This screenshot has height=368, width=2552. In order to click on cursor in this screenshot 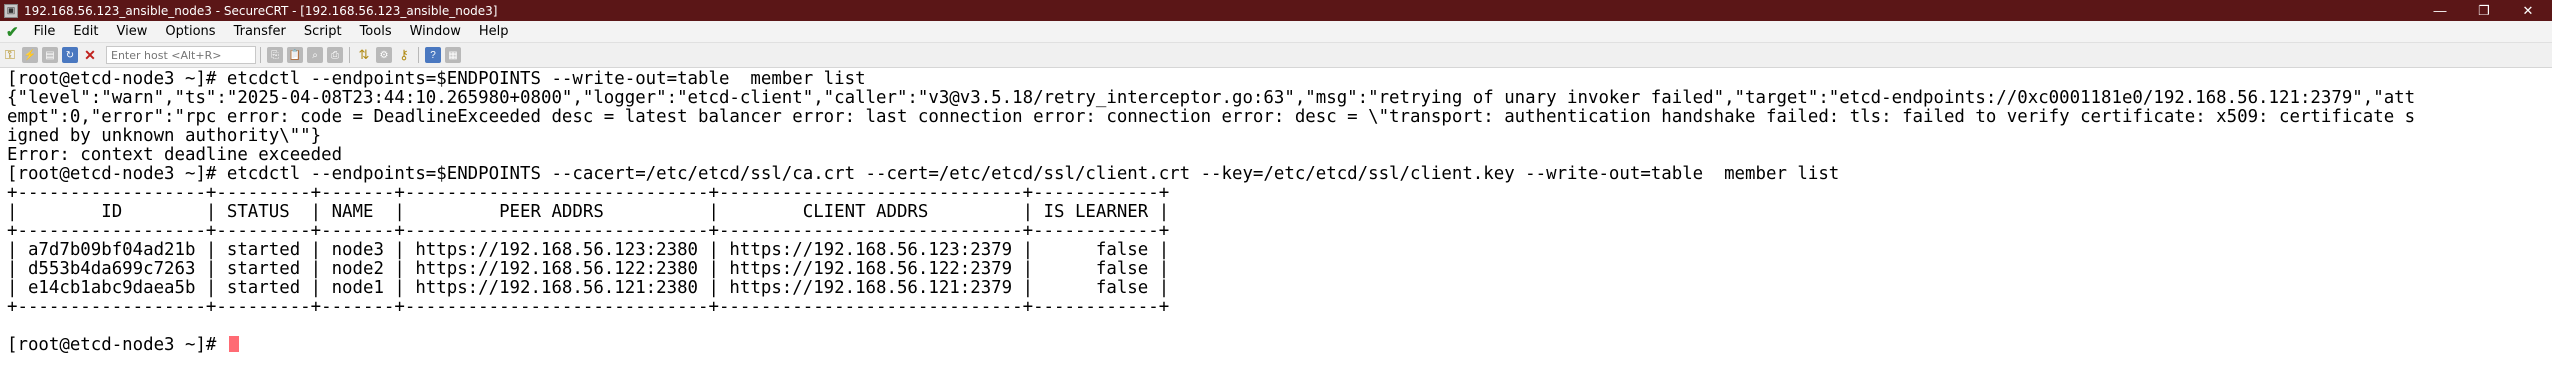, I will do `click(233, 344)`.